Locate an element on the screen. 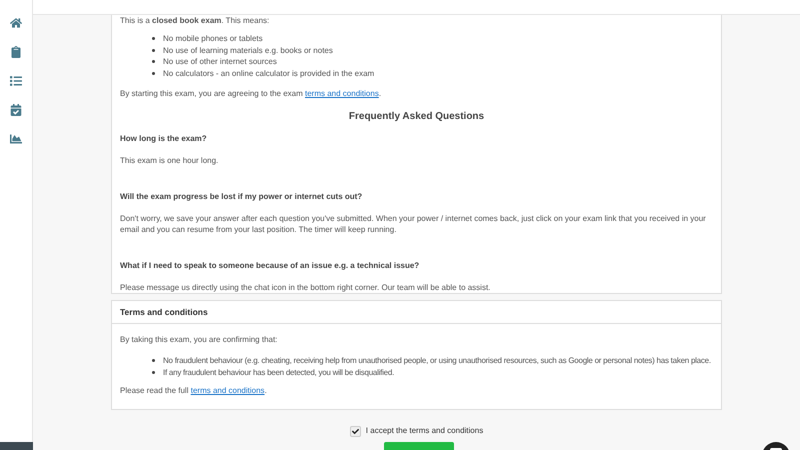 This screenshot has height=450, width=800. rule-item: No use of other internet sources is located at coordinates (432, 62).